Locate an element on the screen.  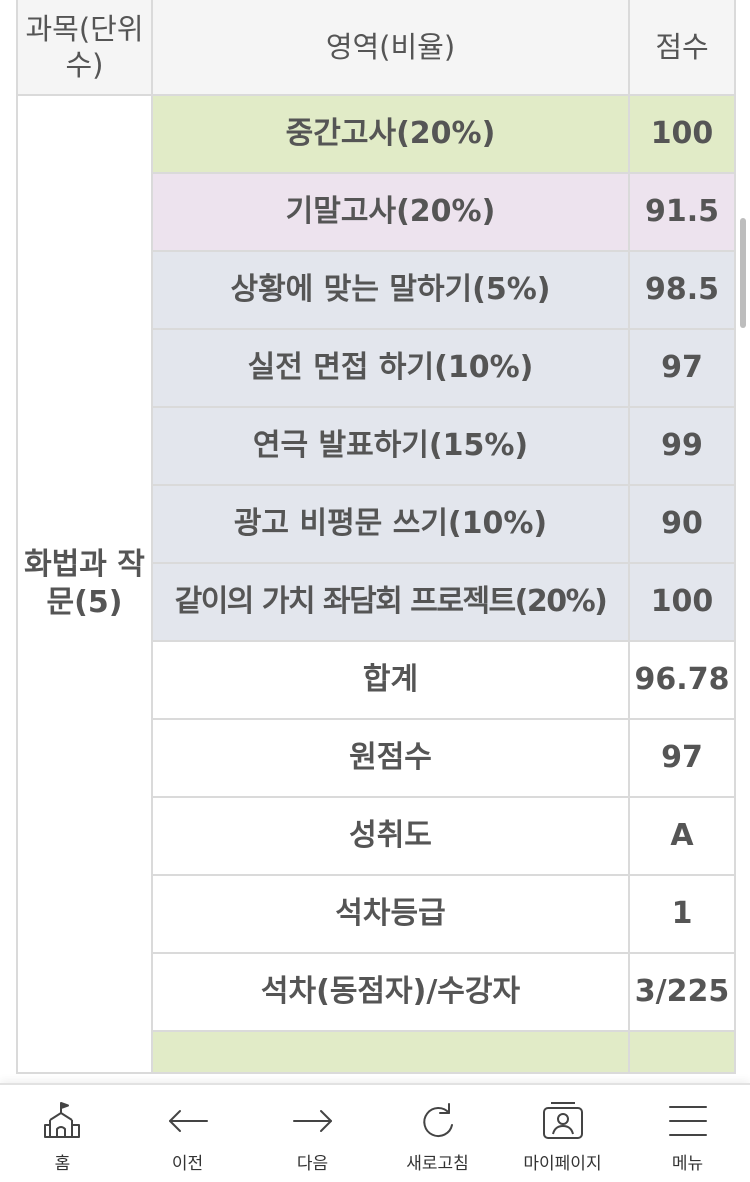
area-cell: 합계 is located at coordinates (390, 680).